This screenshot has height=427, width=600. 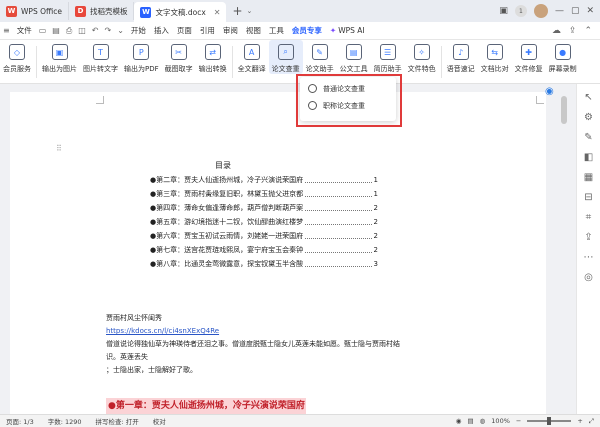 I want to click on screenshot-ocr-button: ✂ 截图取字, so click(x=179, y=57).